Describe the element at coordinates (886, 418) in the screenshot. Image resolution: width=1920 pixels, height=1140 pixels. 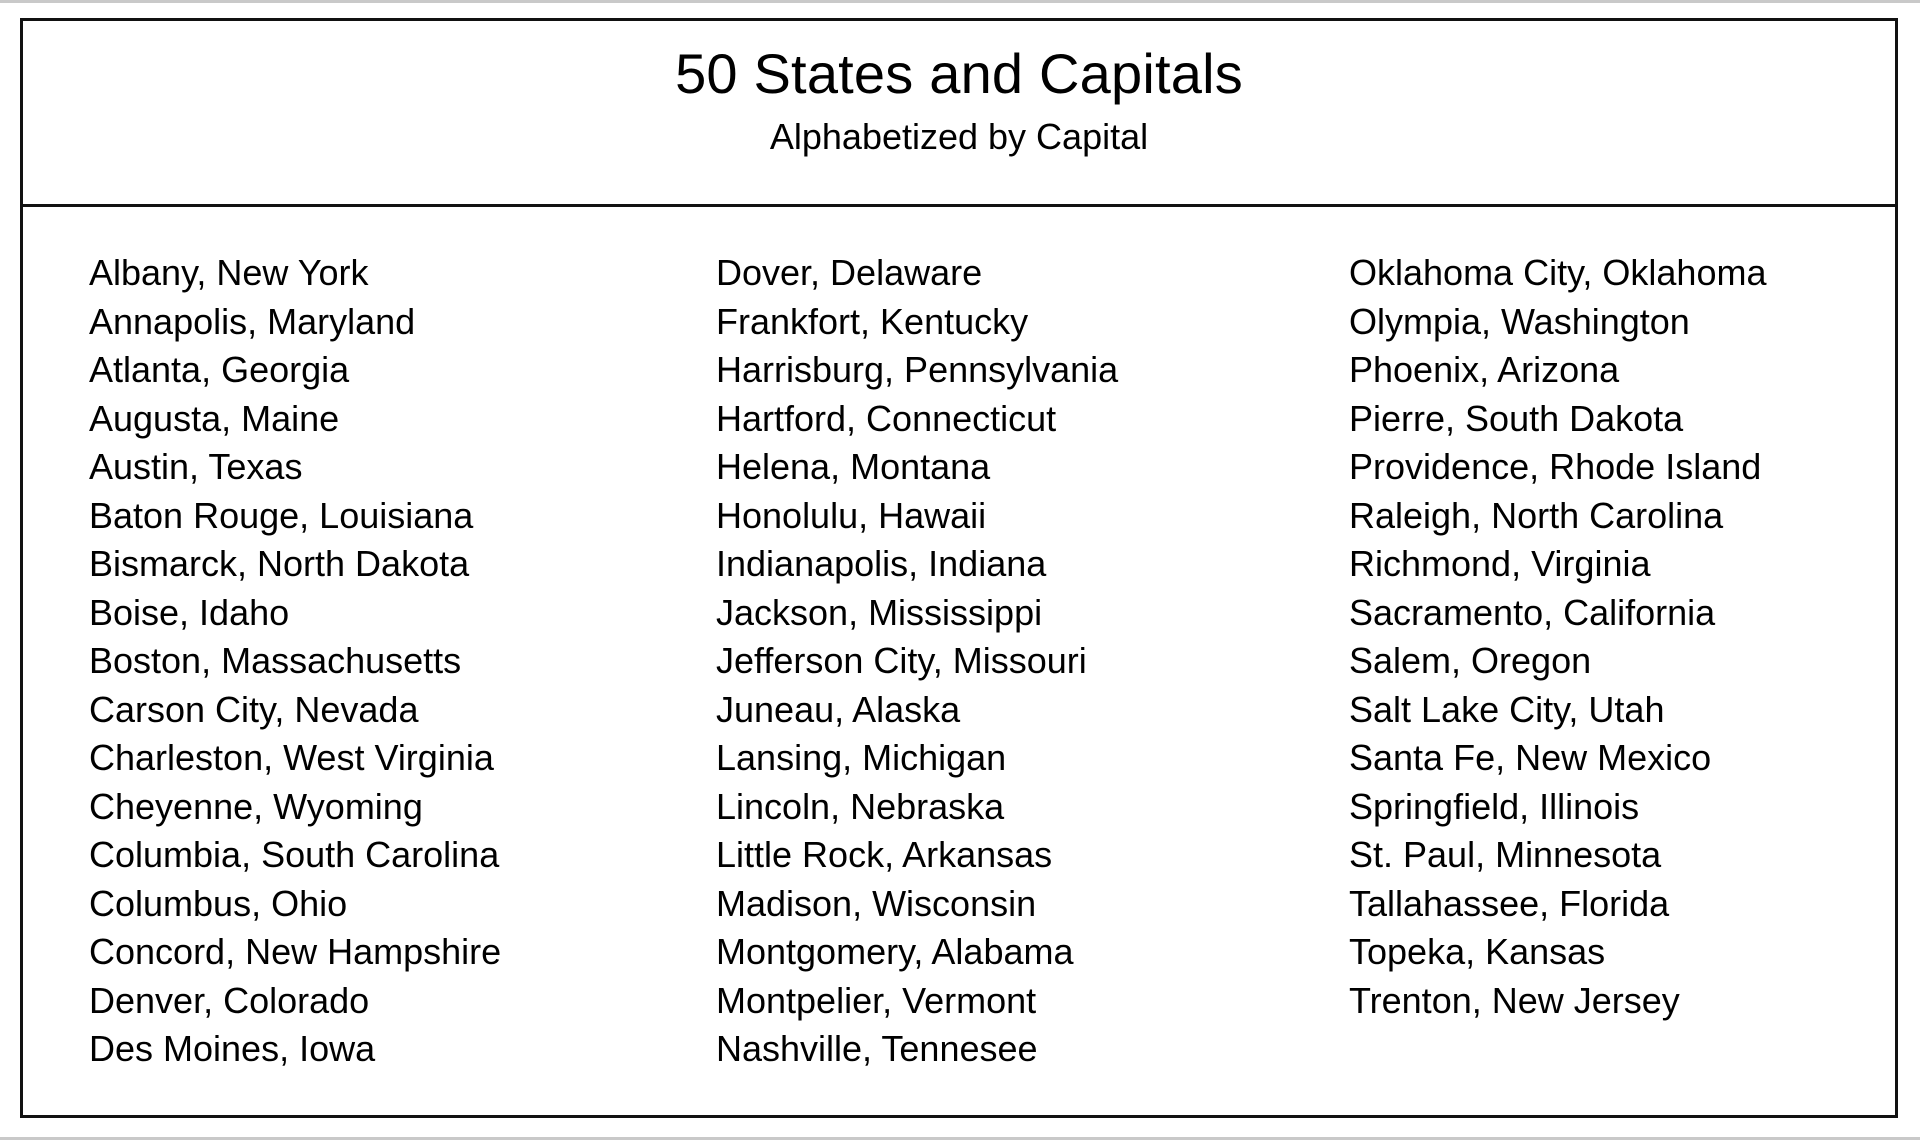
I see `list-item: Hartford, Connecticut` at that location.